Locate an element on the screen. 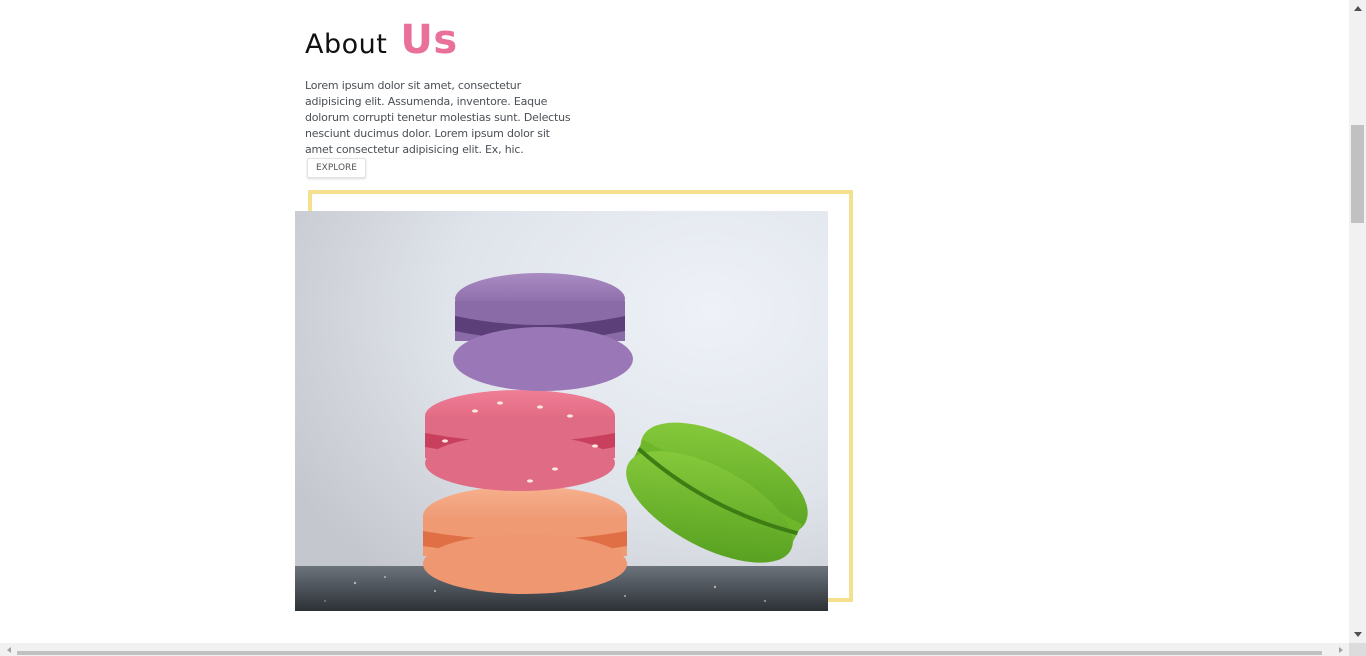 The height and width of the screenshot is (656, 1366). about-heading-accent-word: Us is located at coordinates (429, 40).